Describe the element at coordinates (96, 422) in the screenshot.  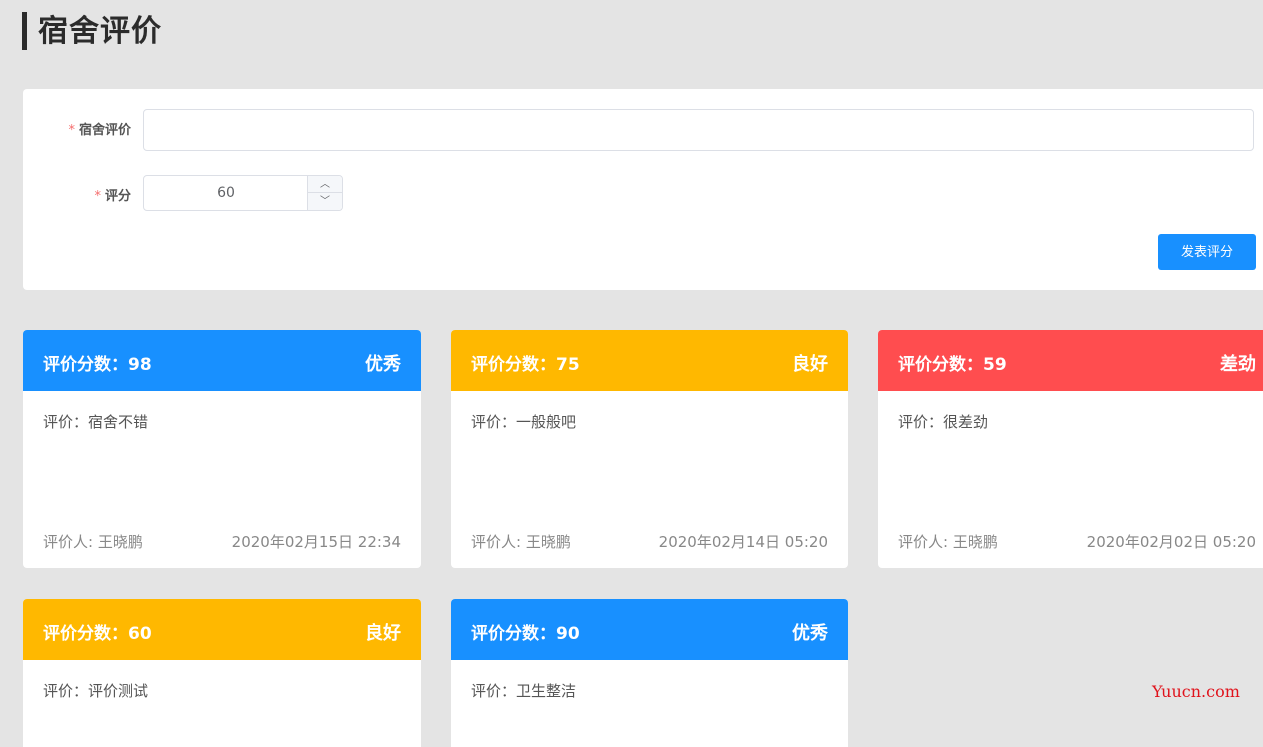
I see `review-comment: 评价：宿舍不错` at that location.